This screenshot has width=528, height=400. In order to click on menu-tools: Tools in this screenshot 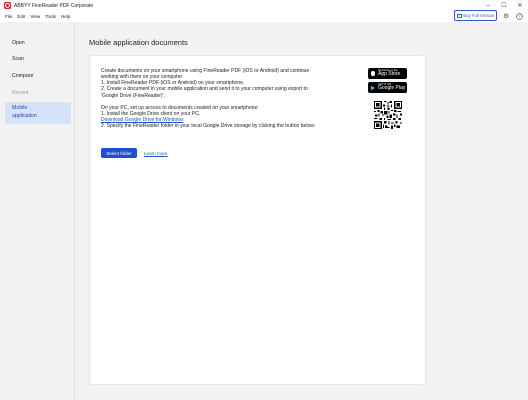, I will do `click(50, 16)`.